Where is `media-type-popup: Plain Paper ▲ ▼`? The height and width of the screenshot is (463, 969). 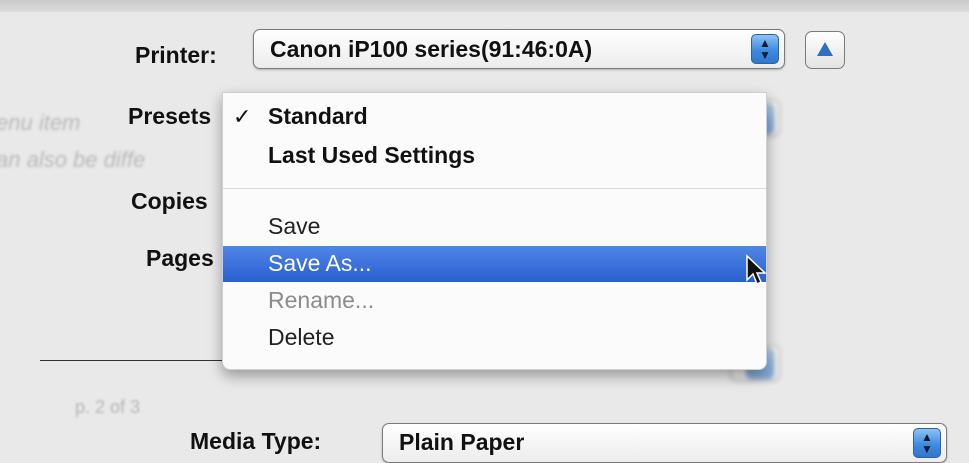 media-type-popup: Plain Paper ▲ ▼ is located at coordinates (664, 443).